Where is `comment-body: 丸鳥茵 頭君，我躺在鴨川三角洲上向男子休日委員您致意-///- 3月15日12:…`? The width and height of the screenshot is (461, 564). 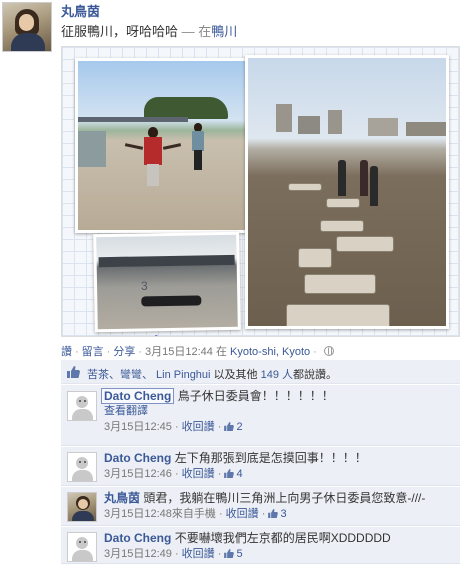 comment-body: 丸鳥茵 頭君，我躺在鴨川三角洲上向男子休日委員您致意-///- 3月15日12:… is located at coordinates (279, 506).